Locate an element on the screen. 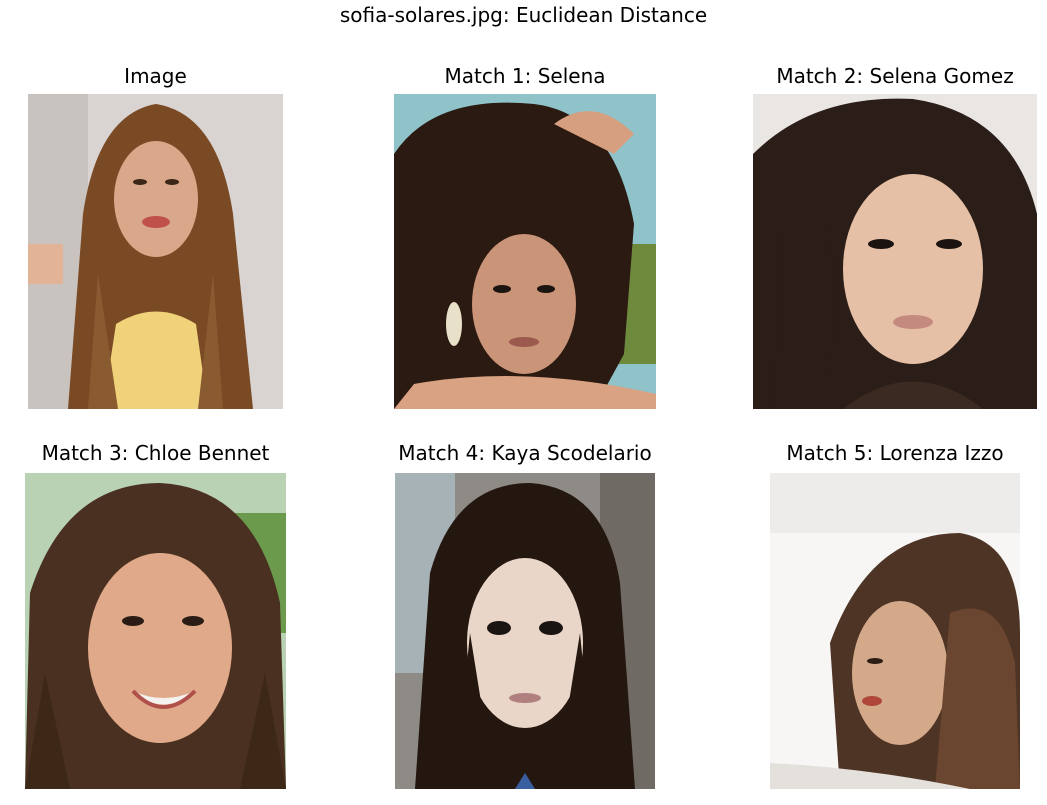 This screenshot has height=805, width=1047. match-1-photo is located at coordinates (525, 251).